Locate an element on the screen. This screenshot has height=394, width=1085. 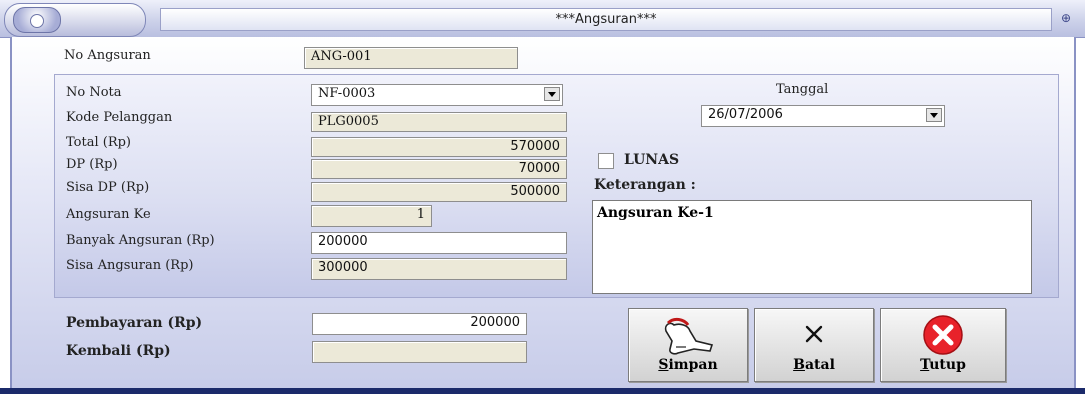
lunas-label: LUNAS is located at coordinates (652, 160).